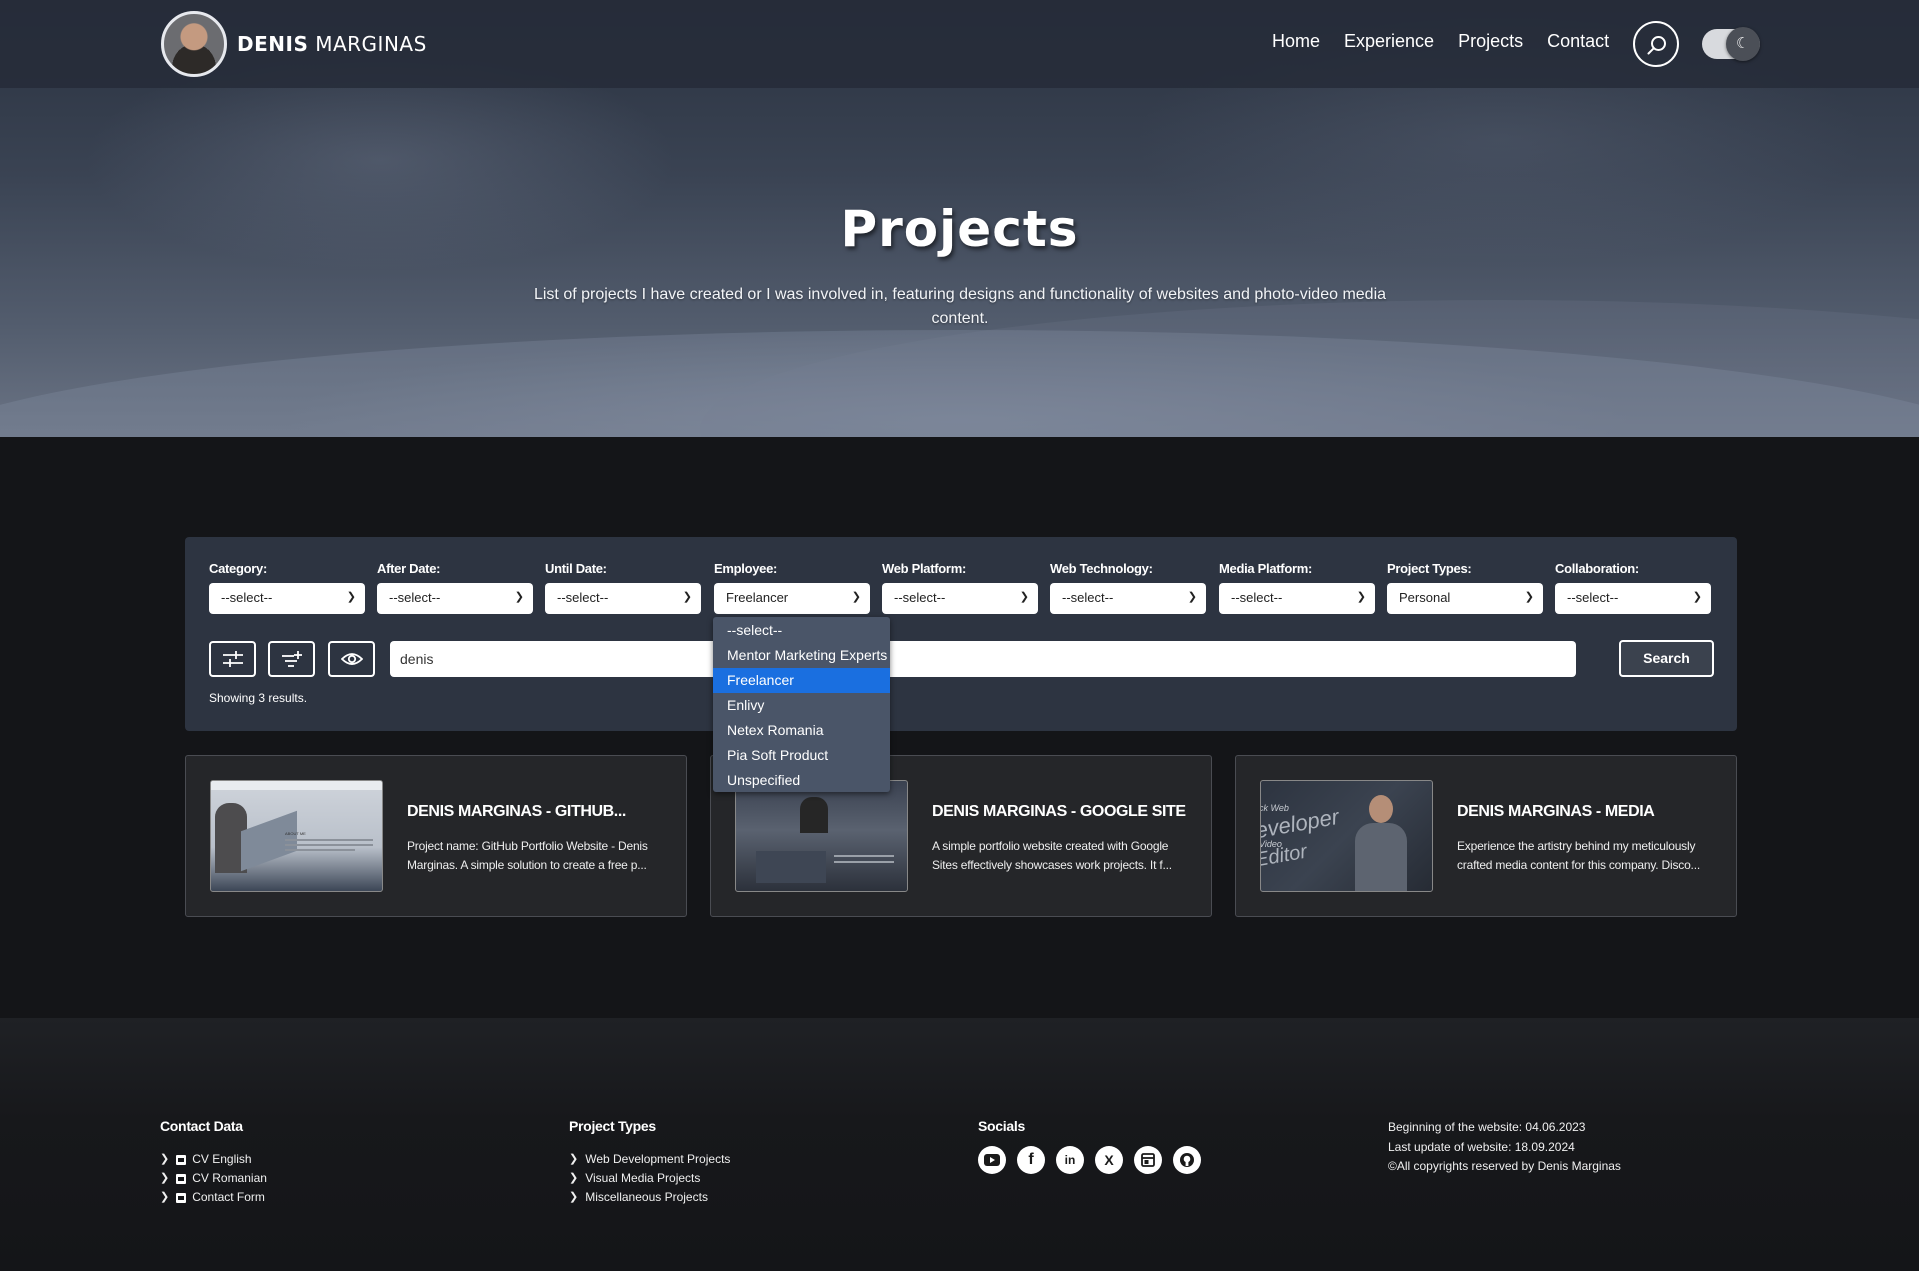  Describe the element at coordinates (960, 598) in the screenshot. I see `web-platform-select: --select-- ❯` at that location.